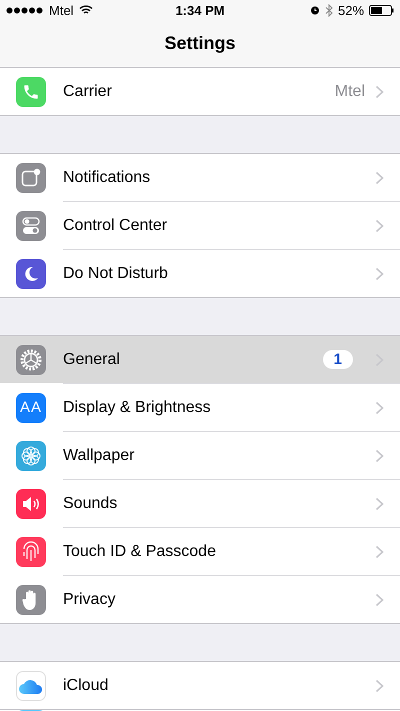 The width and height of the screenshot is (400, 711). Describe the element at coordinates (107, 177) in the screenshot. I see `row-label: Notifications` at that location.